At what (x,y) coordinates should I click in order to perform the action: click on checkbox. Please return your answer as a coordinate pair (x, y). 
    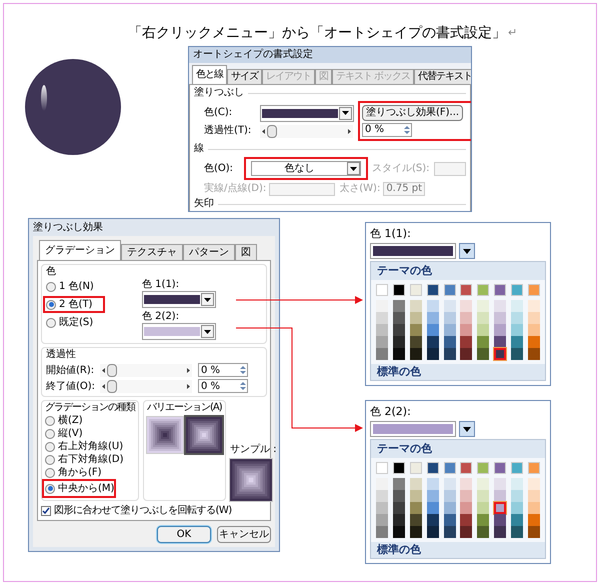
    Looking at the image, I should click on (46, 511).